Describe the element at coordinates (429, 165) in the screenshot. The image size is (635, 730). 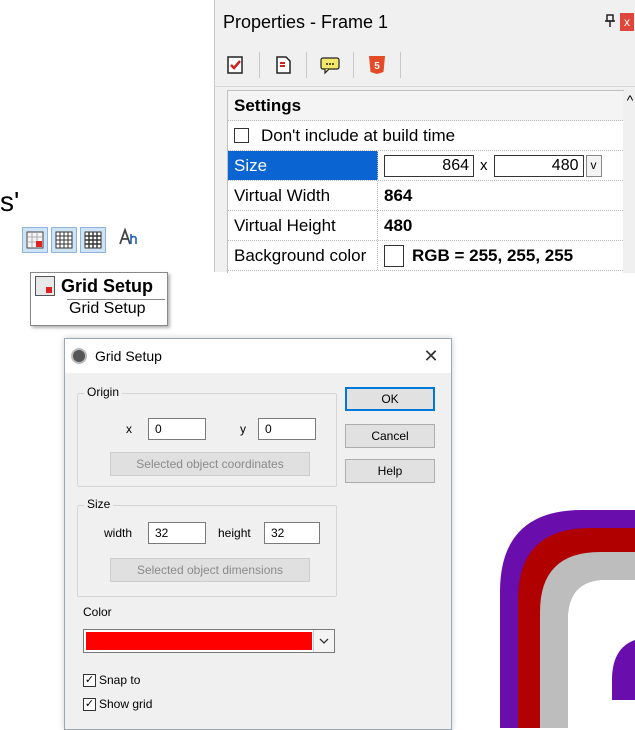
I see `size-width-input: 864` at that location.